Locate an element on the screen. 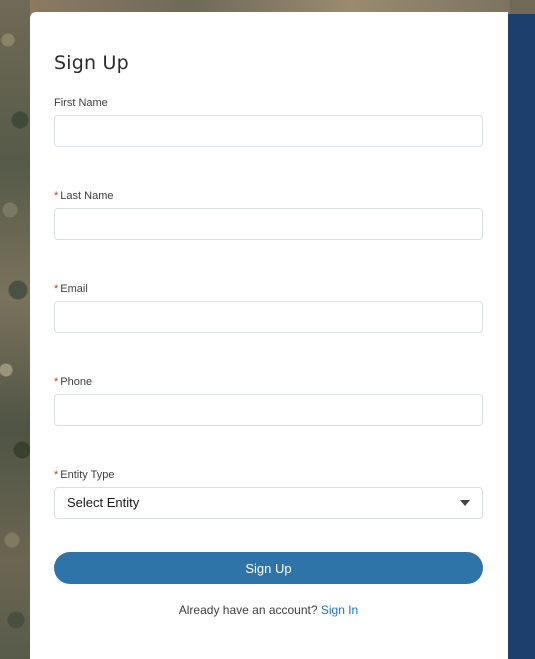  first-name-label: First Name is located at coordinates (81, 103).